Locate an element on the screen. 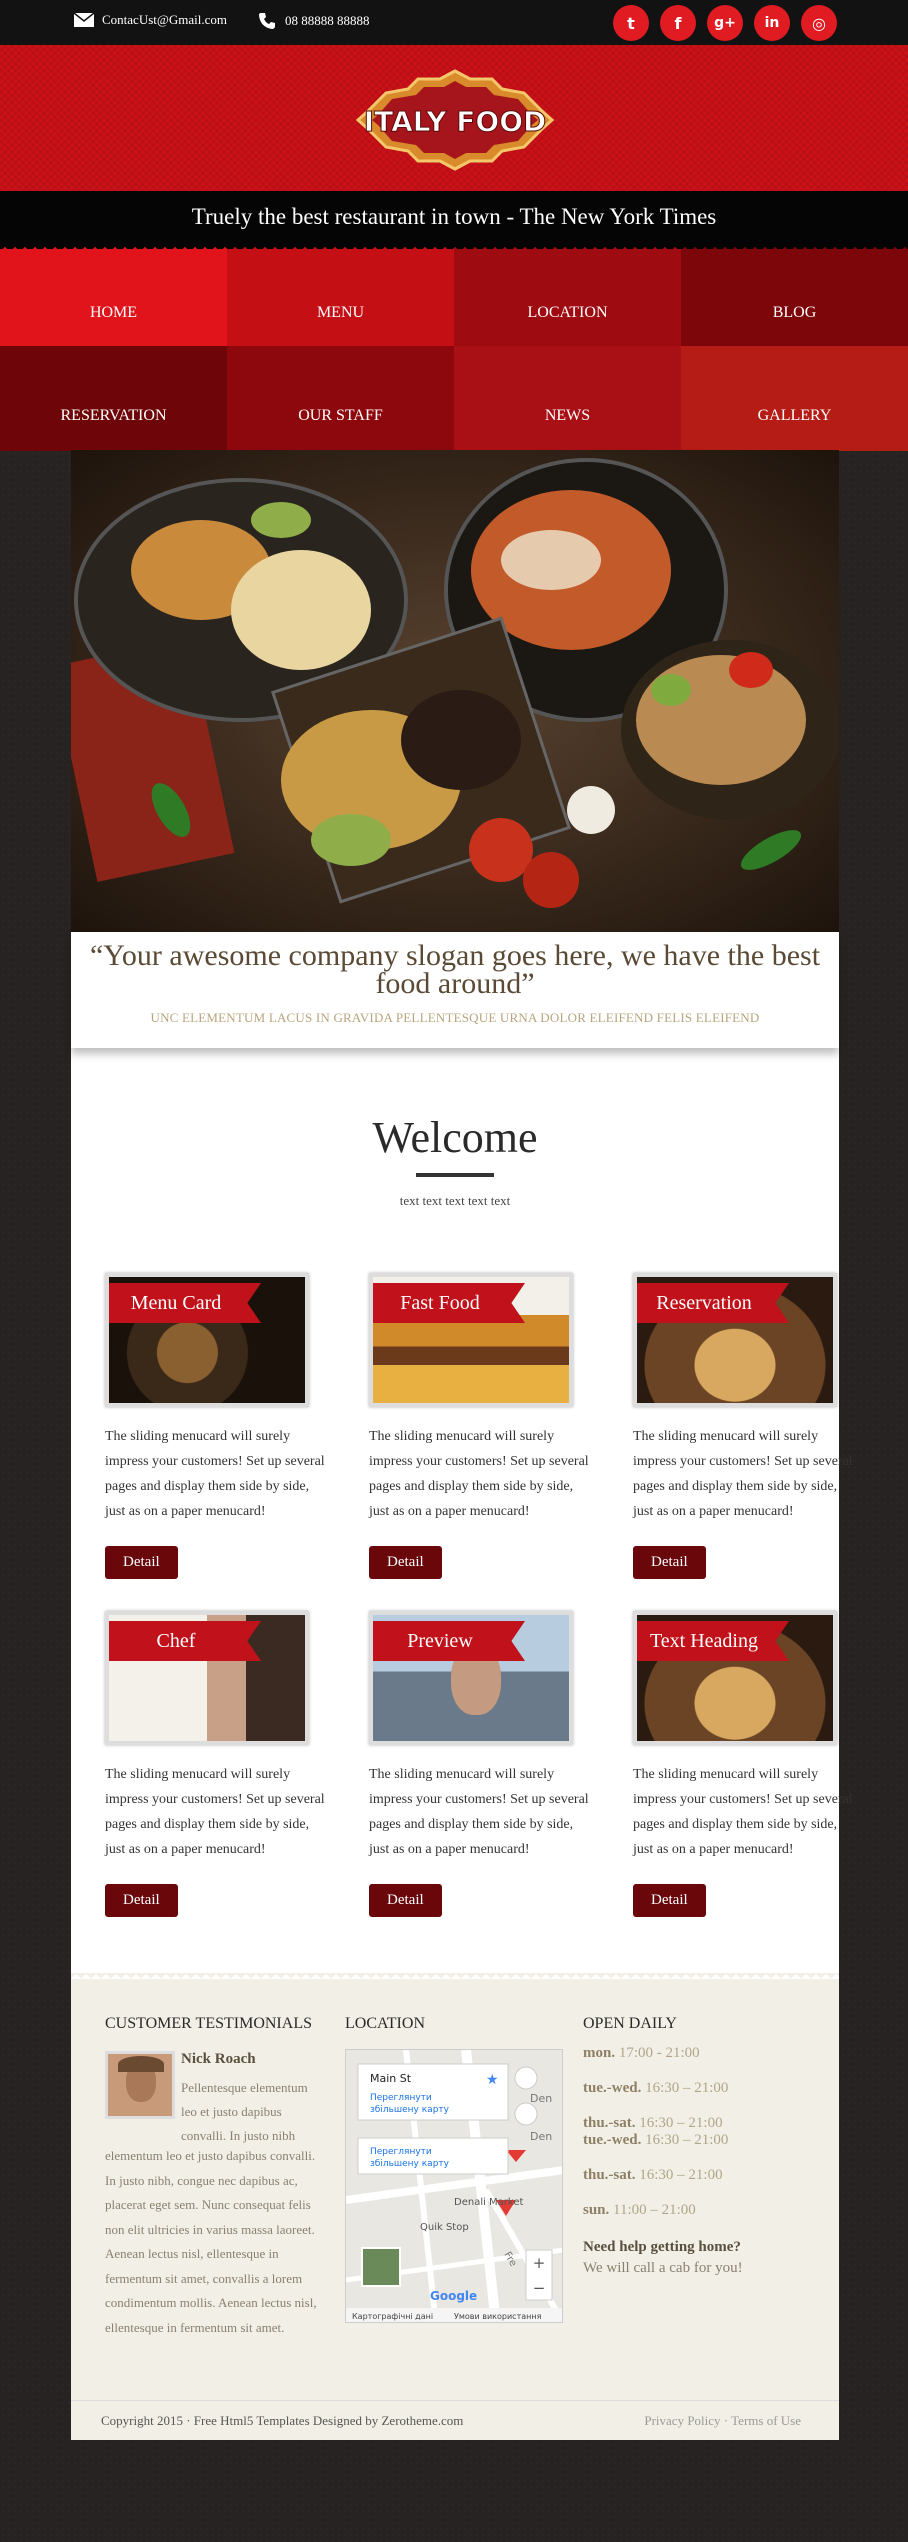  nav-label: HOME is located at coordinates (113, 312).